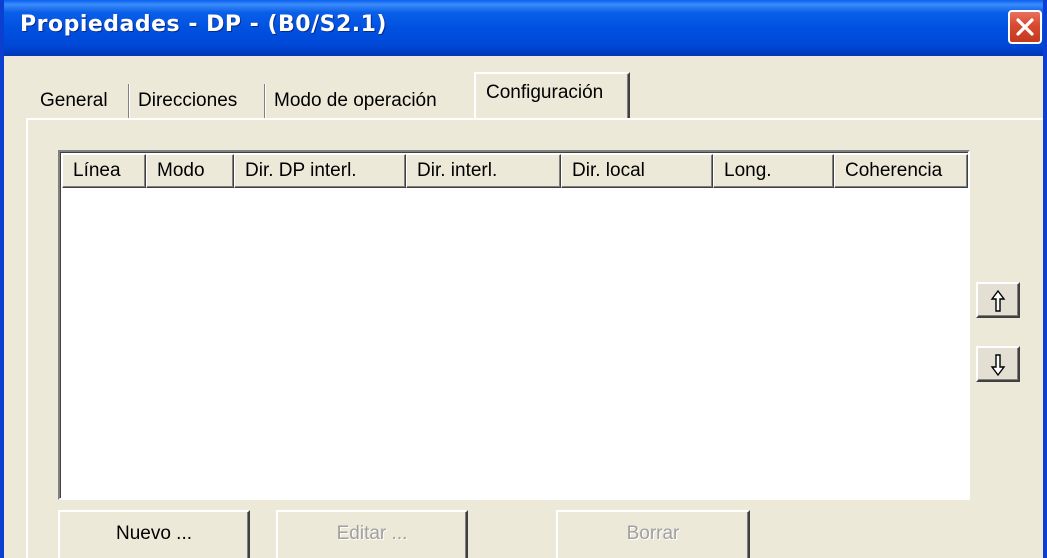  I want to click on column-header-label: Dir. local, so click(608, 170).